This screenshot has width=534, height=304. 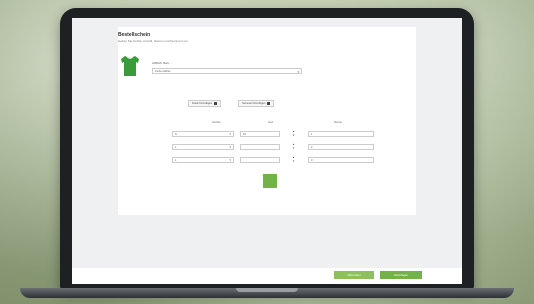 What do you see at coordinates (338, 122) in the screenshot?
I see `column-header-name: Name` at bounding box center [338, 122].